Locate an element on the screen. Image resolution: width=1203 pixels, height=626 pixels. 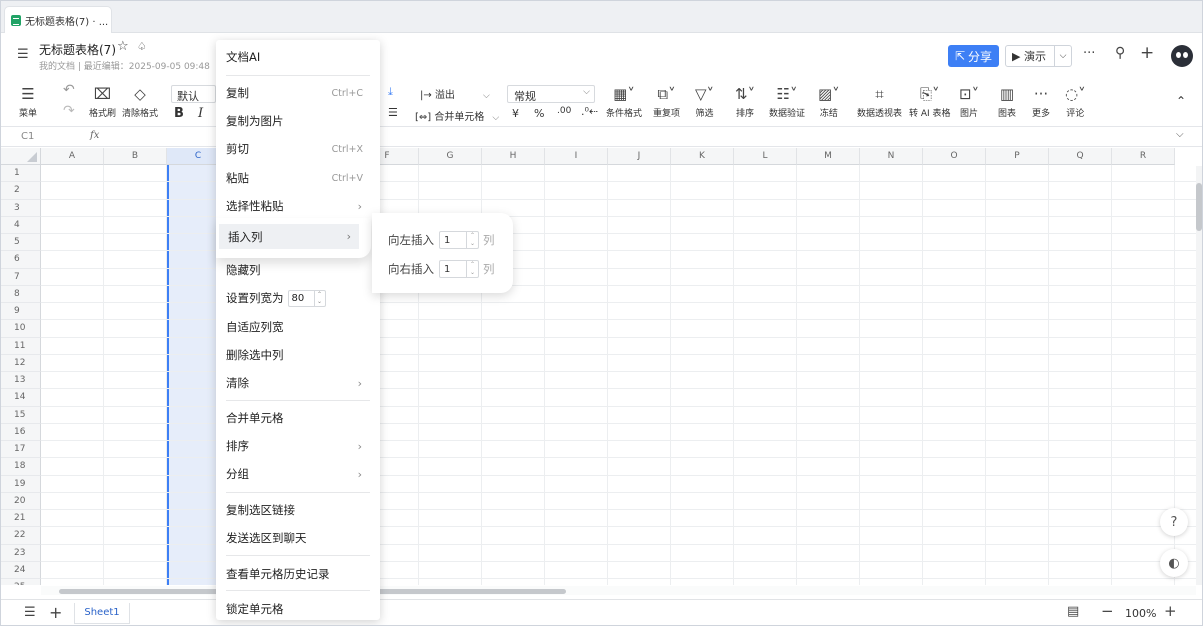
row-header: 18 is located at coordinates (21, 467).